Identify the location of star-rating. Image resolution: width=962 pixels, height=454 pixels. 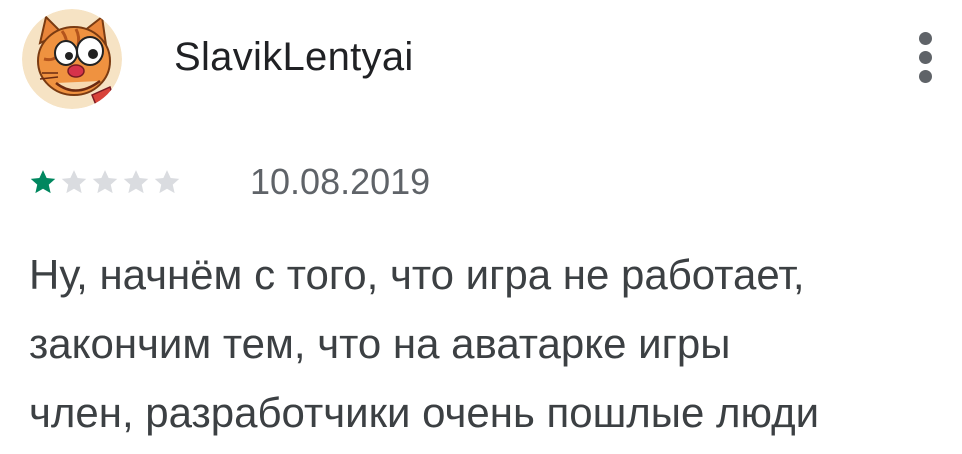
(105, 182).